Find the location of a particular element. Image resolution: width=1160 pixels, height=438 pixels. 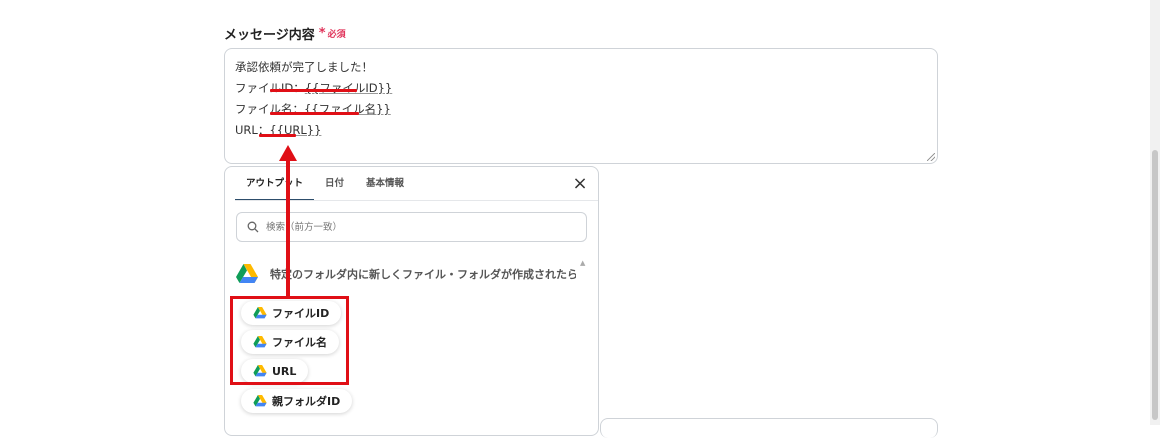

panel-tabs: アウトプット 日付 基本情報 is located at coordinates (325, 184).